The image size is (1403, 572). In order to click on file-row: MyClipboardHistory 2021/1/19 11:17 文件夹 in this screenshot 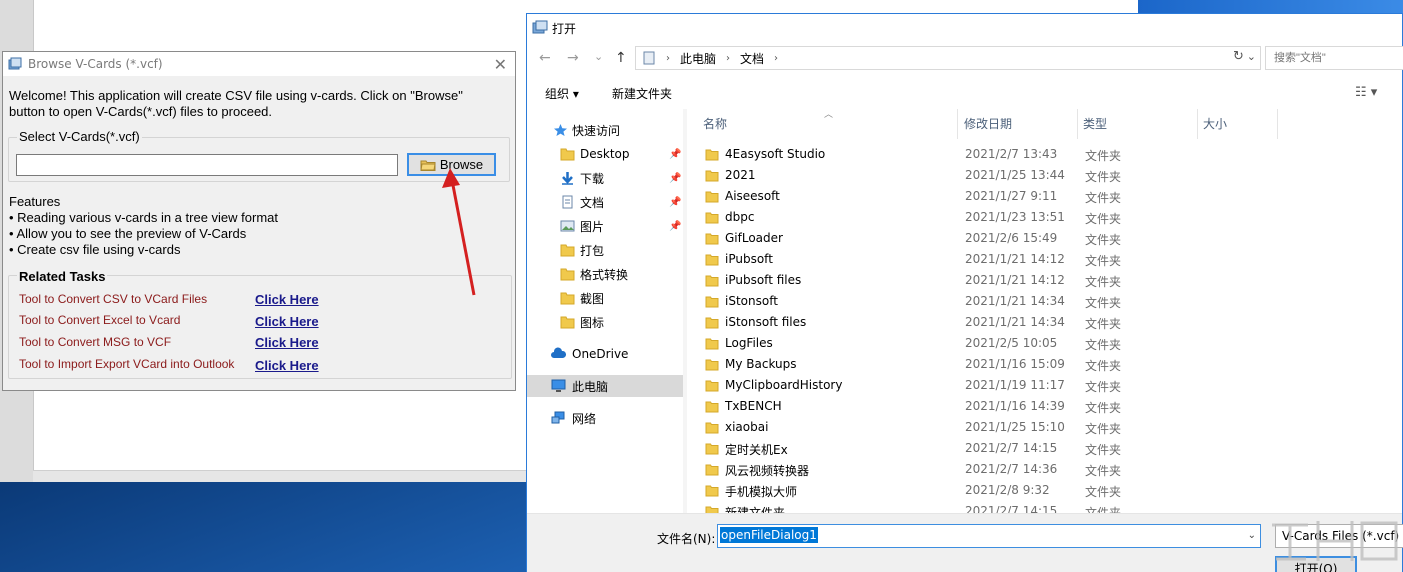, I will do `click(1049, 386)`.